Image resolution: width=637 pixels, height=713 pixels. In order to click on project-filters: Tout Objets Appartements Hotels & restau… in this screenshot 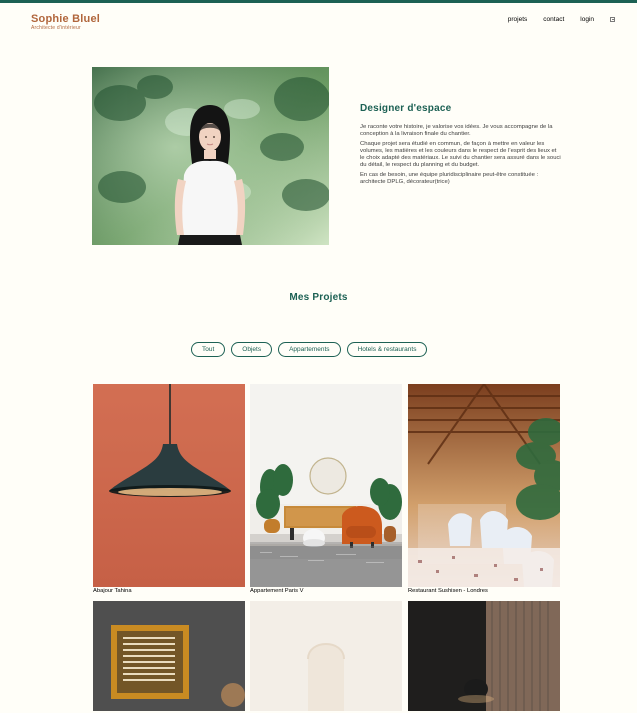, I will do `click(309, 349)`.